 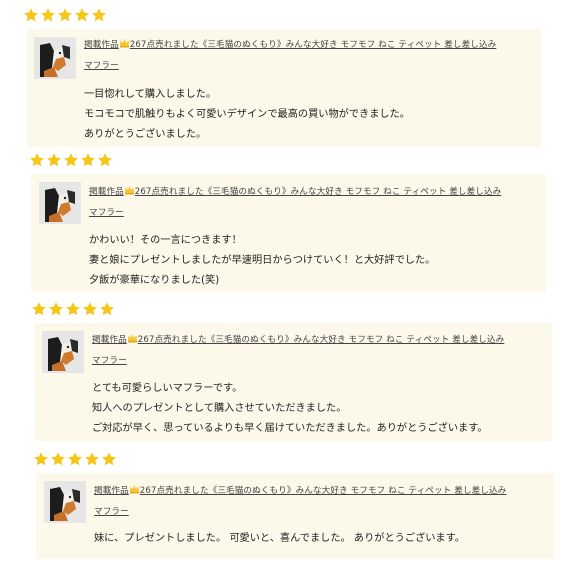 I want to click on review-line: モコモコで肌触りもよく可愛いデザインで最高の買い物ができました。, so click(x=247, y=114).